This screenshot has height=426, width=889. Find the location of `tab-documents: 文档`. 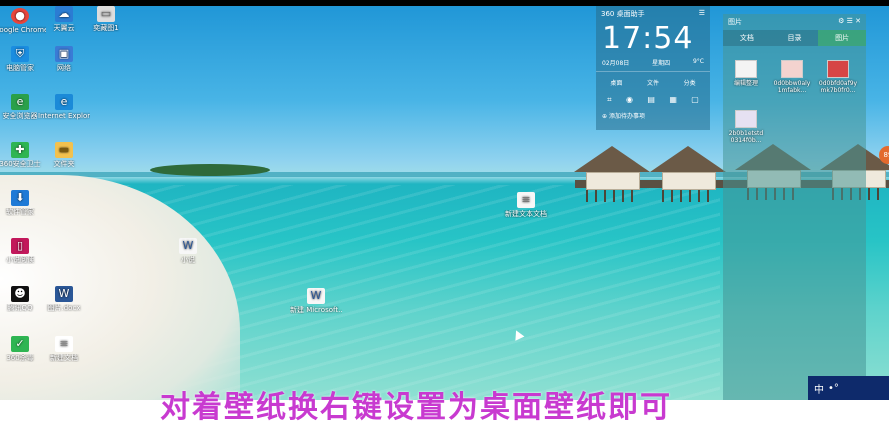

tab-documents: 文档 is located at coordinates (747, 38).